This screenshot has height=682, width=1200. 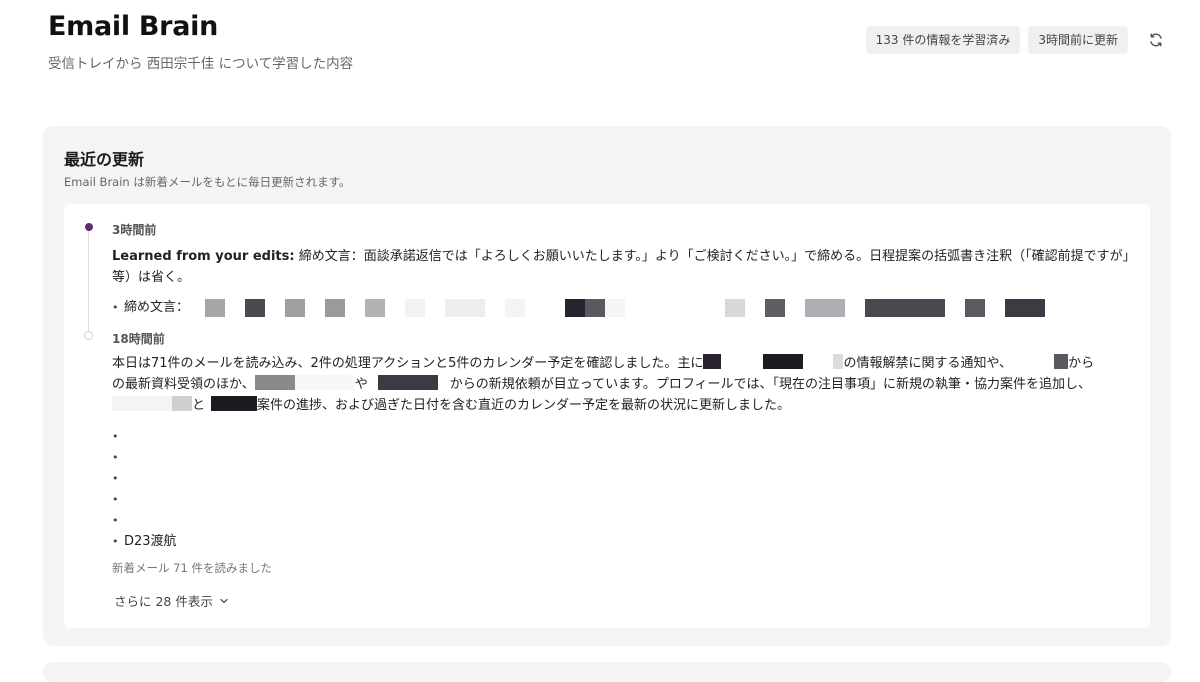 What do you see at coordinates (89, 227) in the screenshot?
I see `timeline-dot-active` at bounding box center [89, 227].